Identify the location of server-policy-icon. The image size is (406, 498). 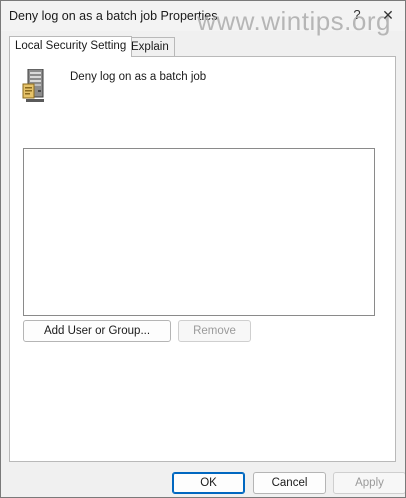
(35, 85).